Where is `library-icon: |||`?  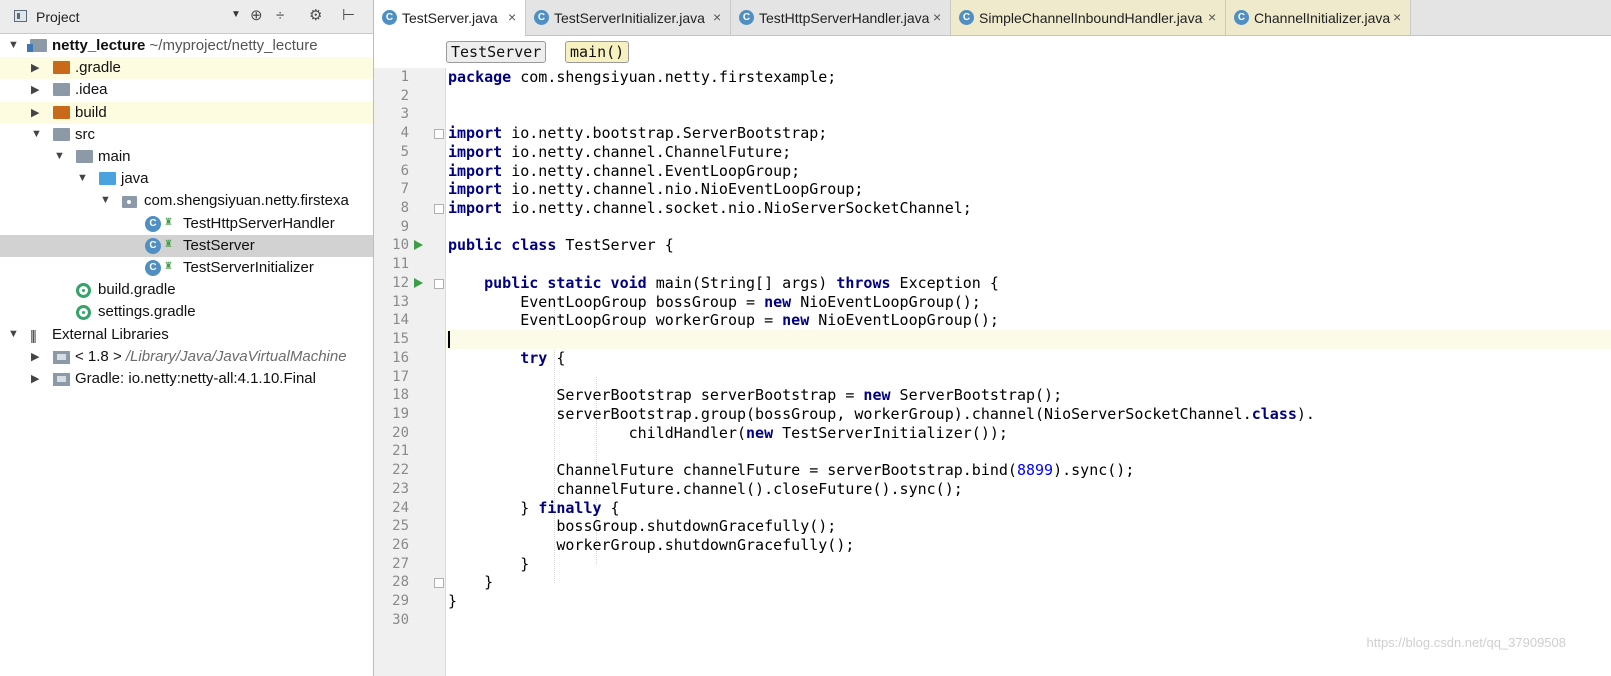
library-icon: ||| is located at coordinates (33, 334).